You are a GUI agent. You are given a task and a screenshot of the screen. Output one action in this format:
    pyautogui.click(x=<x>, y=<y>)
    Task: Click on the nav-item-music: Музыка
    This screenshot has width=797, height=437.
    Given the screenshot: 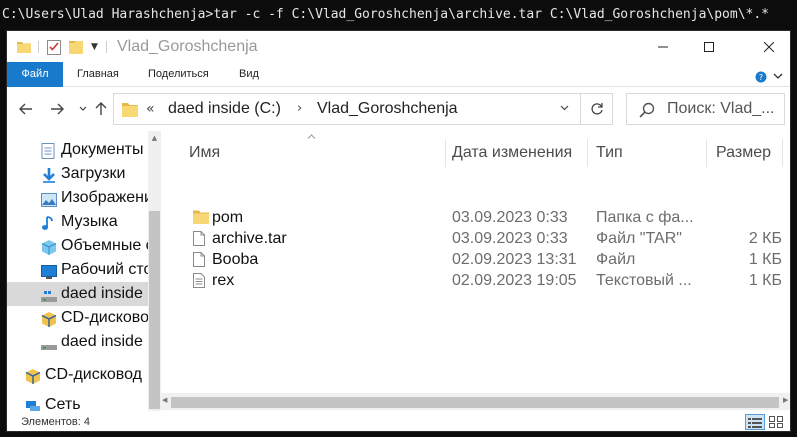 What is the action you would take?
    pyautogui.click(x=77, y=222)
    